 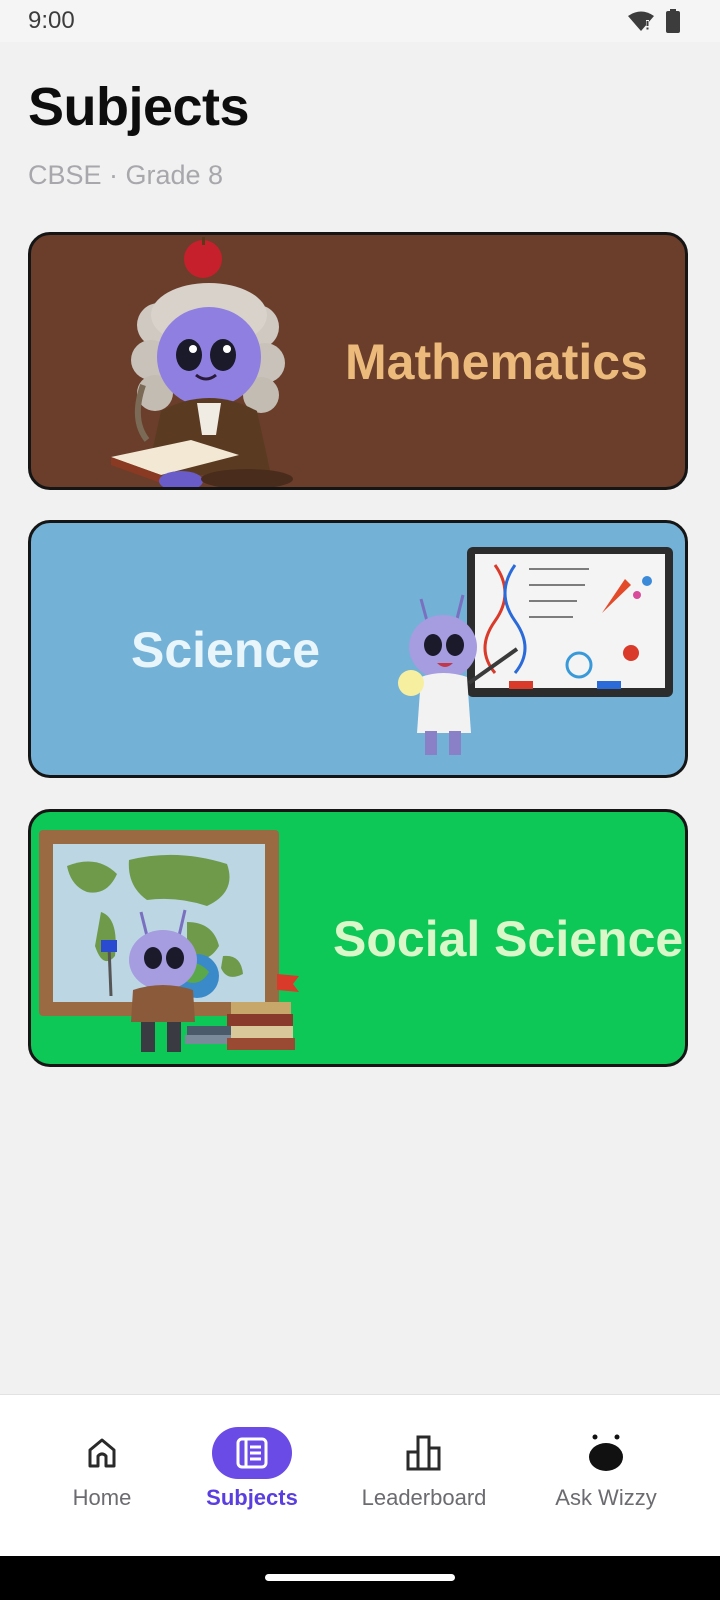 What do you see at coordinates (169, 941) in the screenshot?
I see `social-science-mascot-illustration` at bounding box center [169, 941].